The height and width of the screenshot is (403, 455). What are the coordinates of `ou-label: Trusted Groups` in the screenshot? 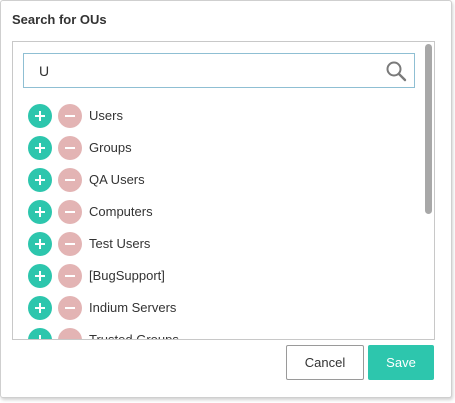 It's located at (134, 336).